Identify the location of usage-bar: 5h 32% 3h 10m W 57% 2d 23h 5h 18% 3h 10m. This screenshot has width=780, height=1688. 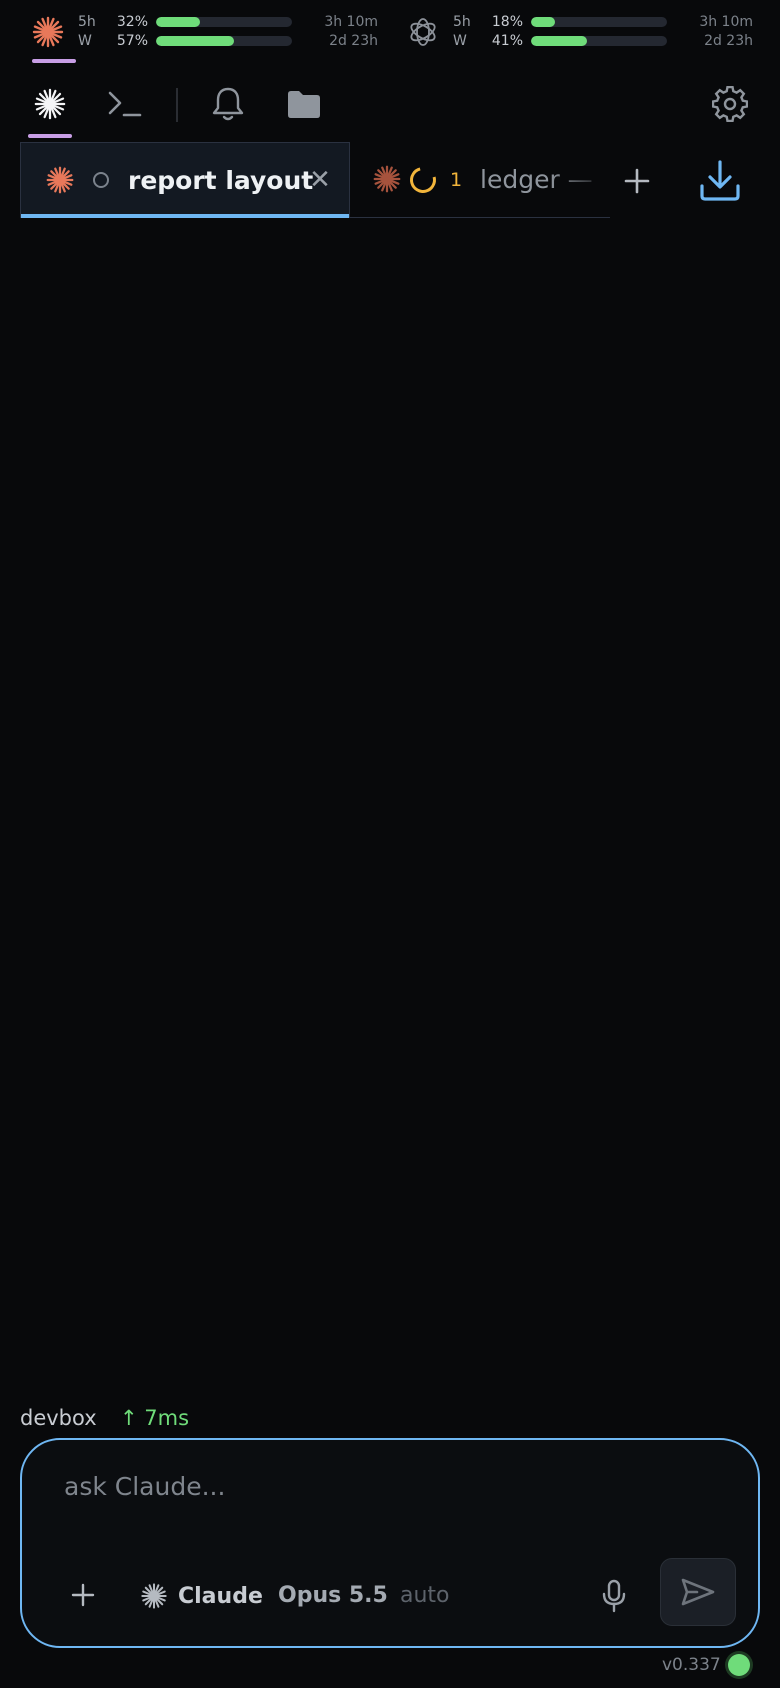
(390, 31).